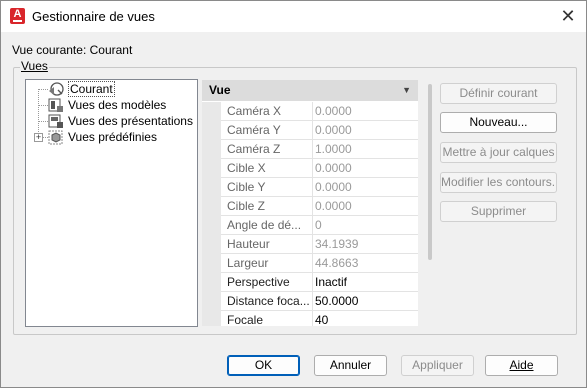  I want to click on properties-category-header: Vue ▼, so click(310, 90).